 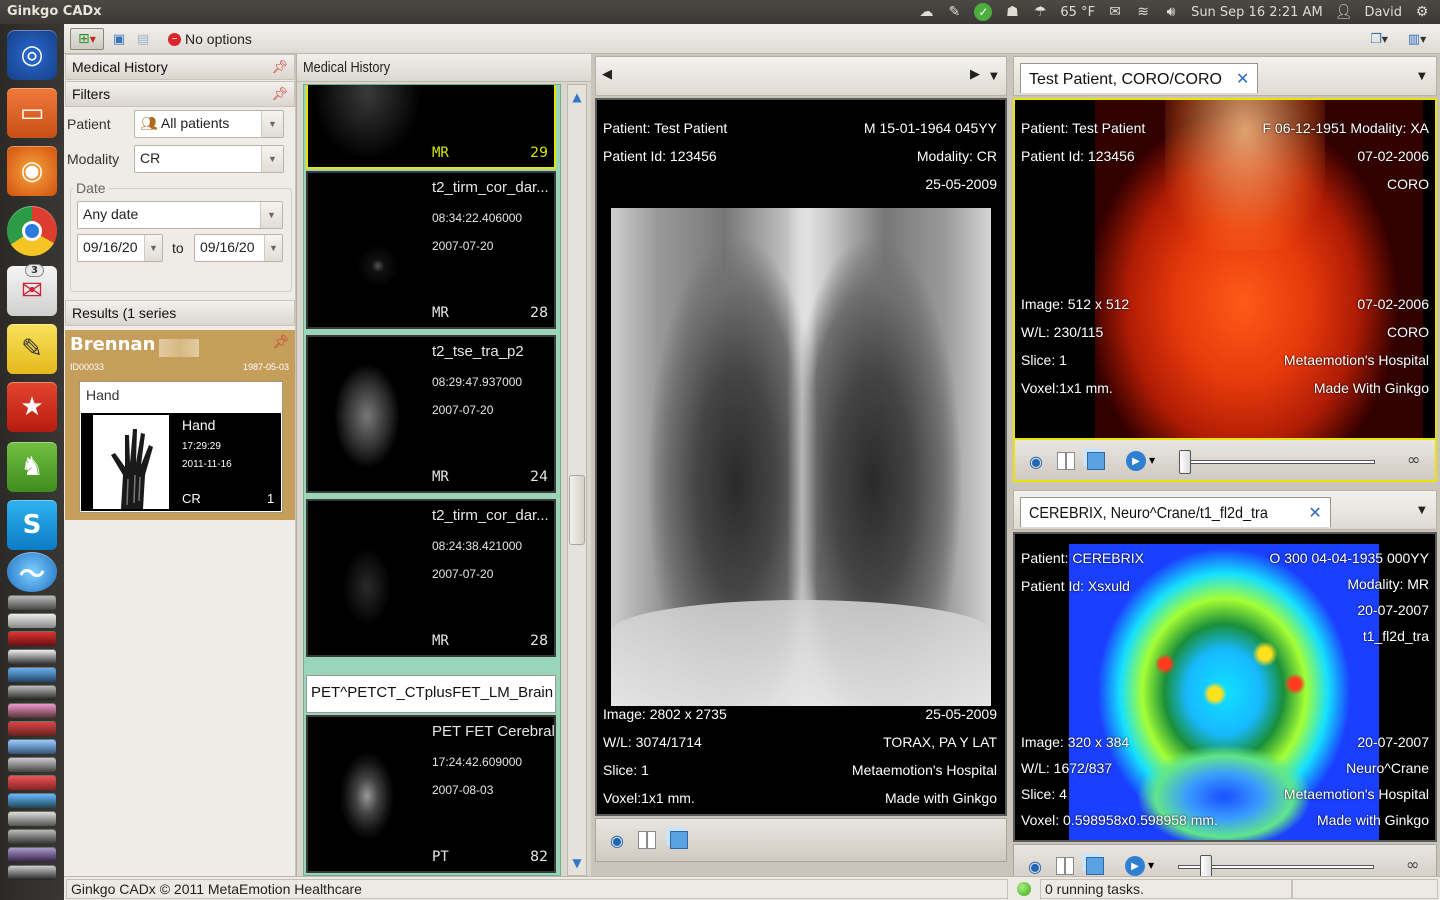 I want to click on files-icon: ▭, so click(x=32, y=113).